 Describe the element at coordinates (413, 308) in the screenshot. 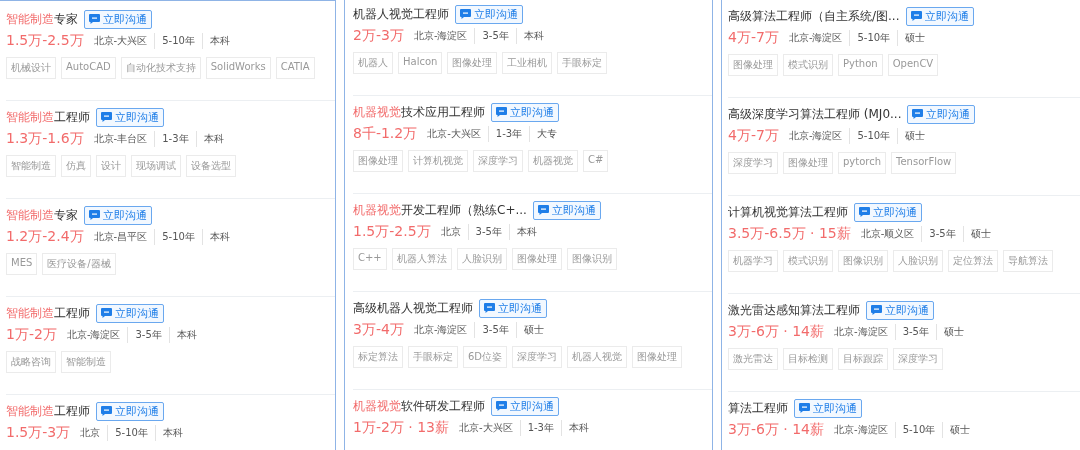

I see `job-title: 高级机器人视觉工程师` at that location.